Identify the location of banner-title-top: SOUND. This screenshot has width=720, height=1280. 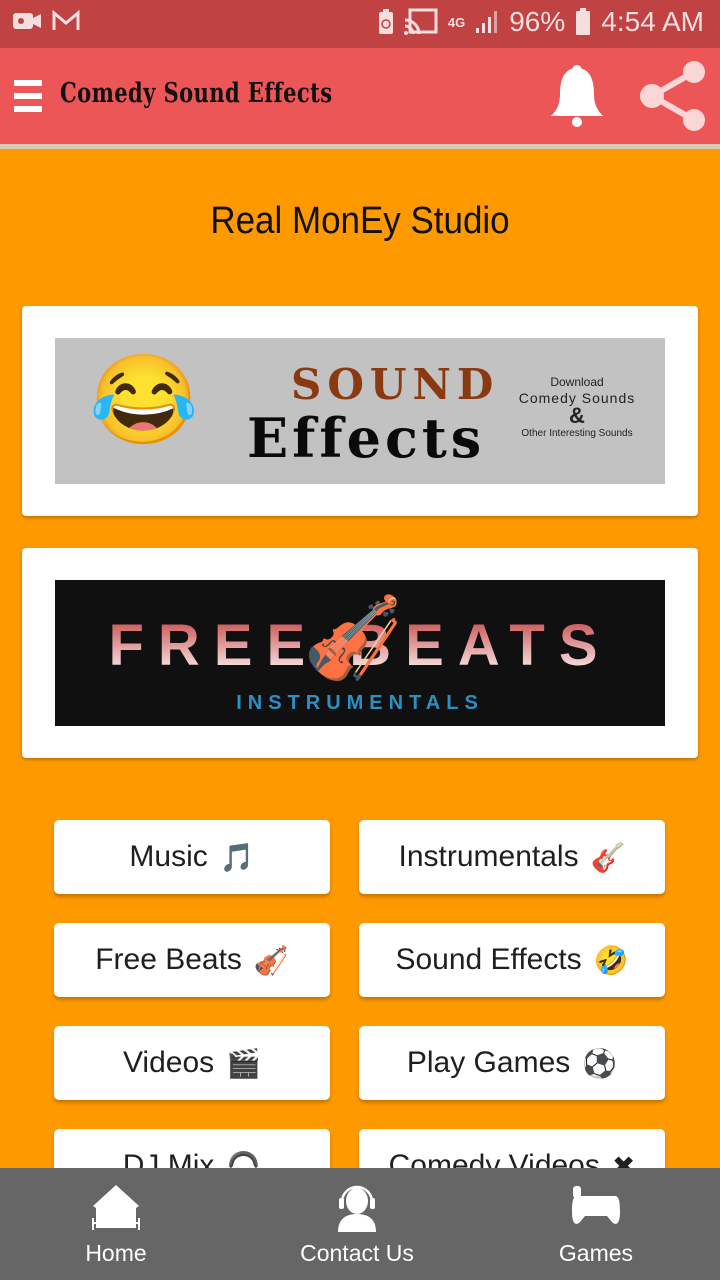
(395, 384).